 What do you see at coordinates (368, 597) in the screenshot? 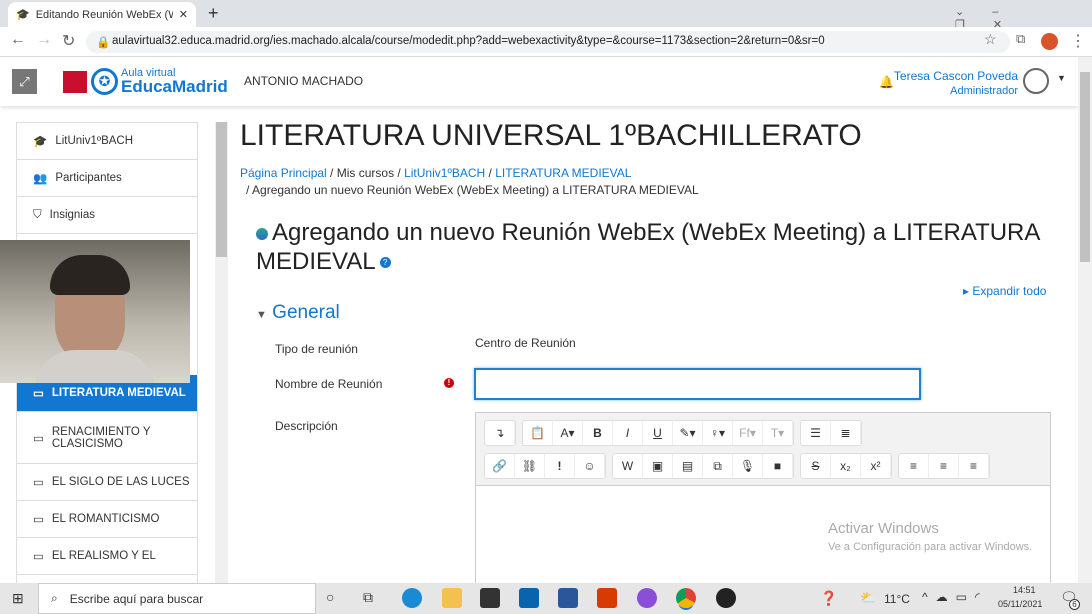
I see `task-view-icon: ⧉` at bounding box center [368, 597].